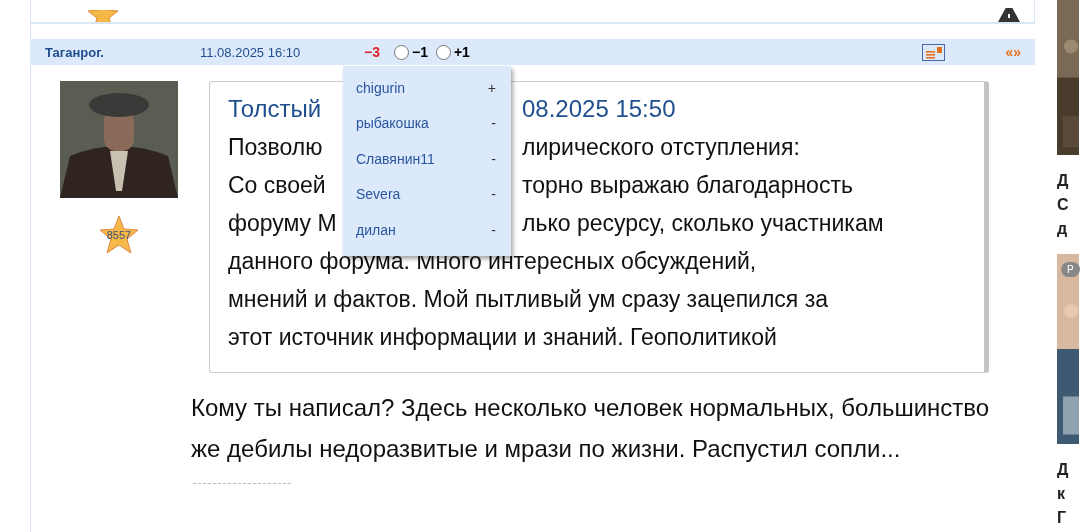  What do you see at coordinates (452, 52) in the screenshot?
I see `vote-option: +1` at bounding box center [452, 52].